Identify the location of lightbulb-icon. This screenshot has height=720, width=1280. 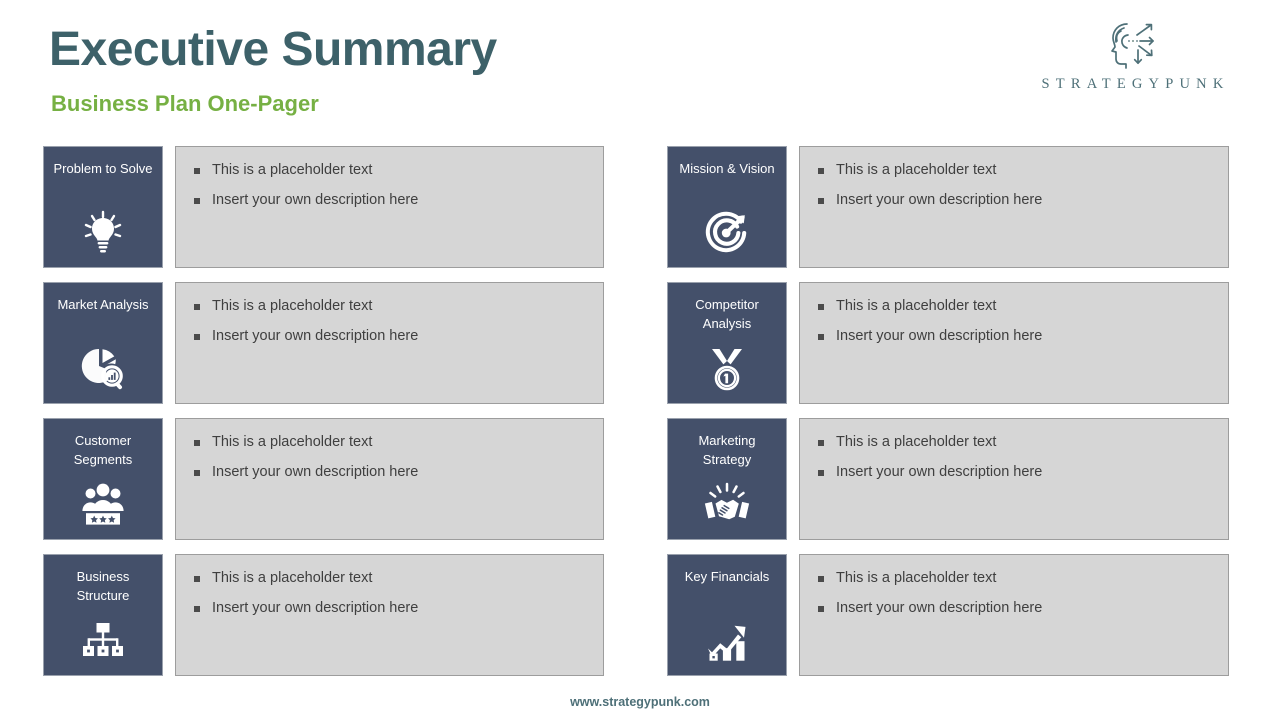
(103, 233).